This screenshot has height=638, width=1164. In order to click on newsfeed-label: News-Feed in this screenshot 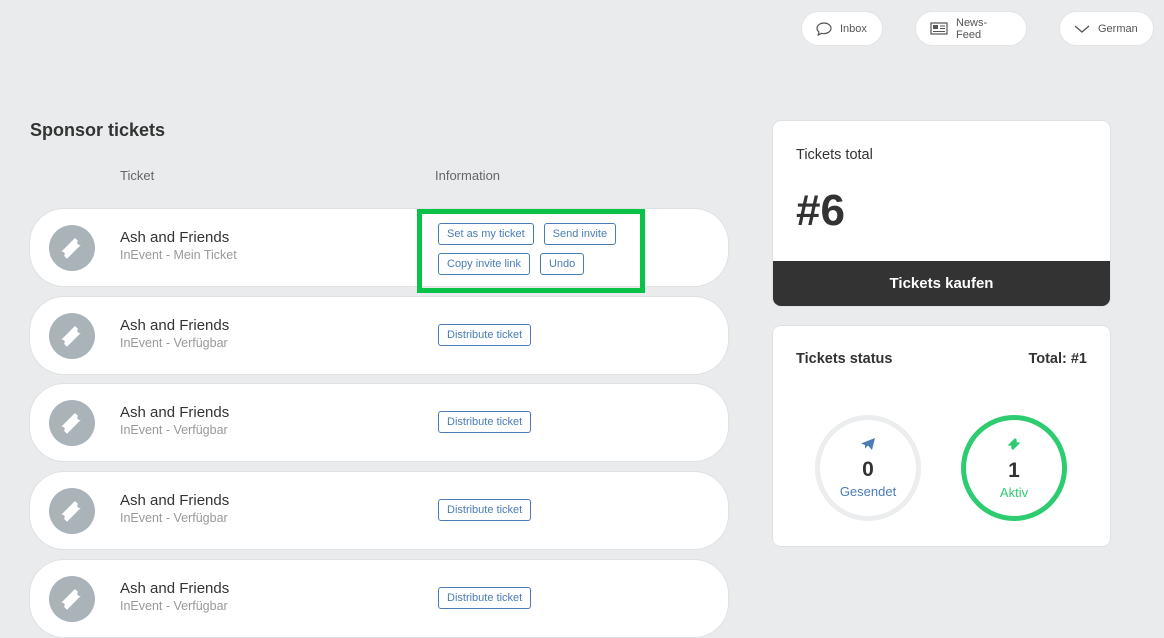, I will do `click(972, 28)`.